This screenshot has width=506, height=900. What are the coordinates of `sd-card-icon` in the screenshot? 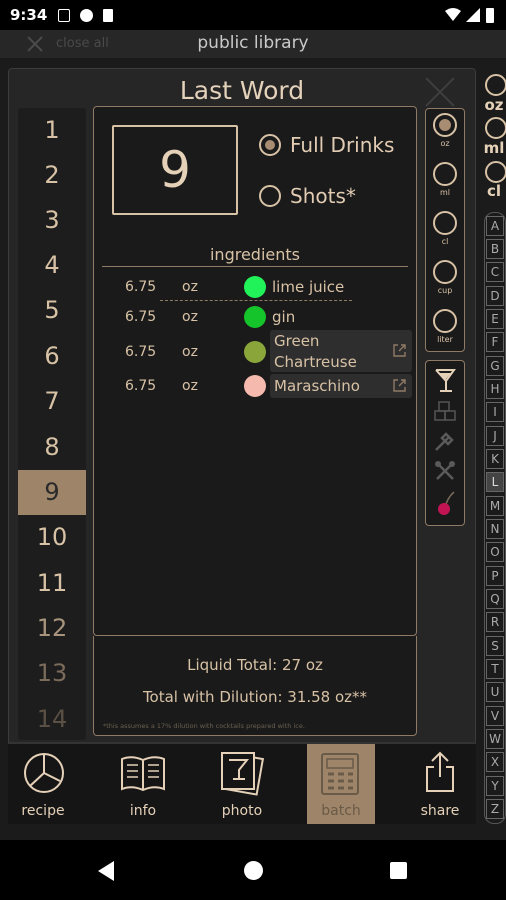 It's located at (108, 15).